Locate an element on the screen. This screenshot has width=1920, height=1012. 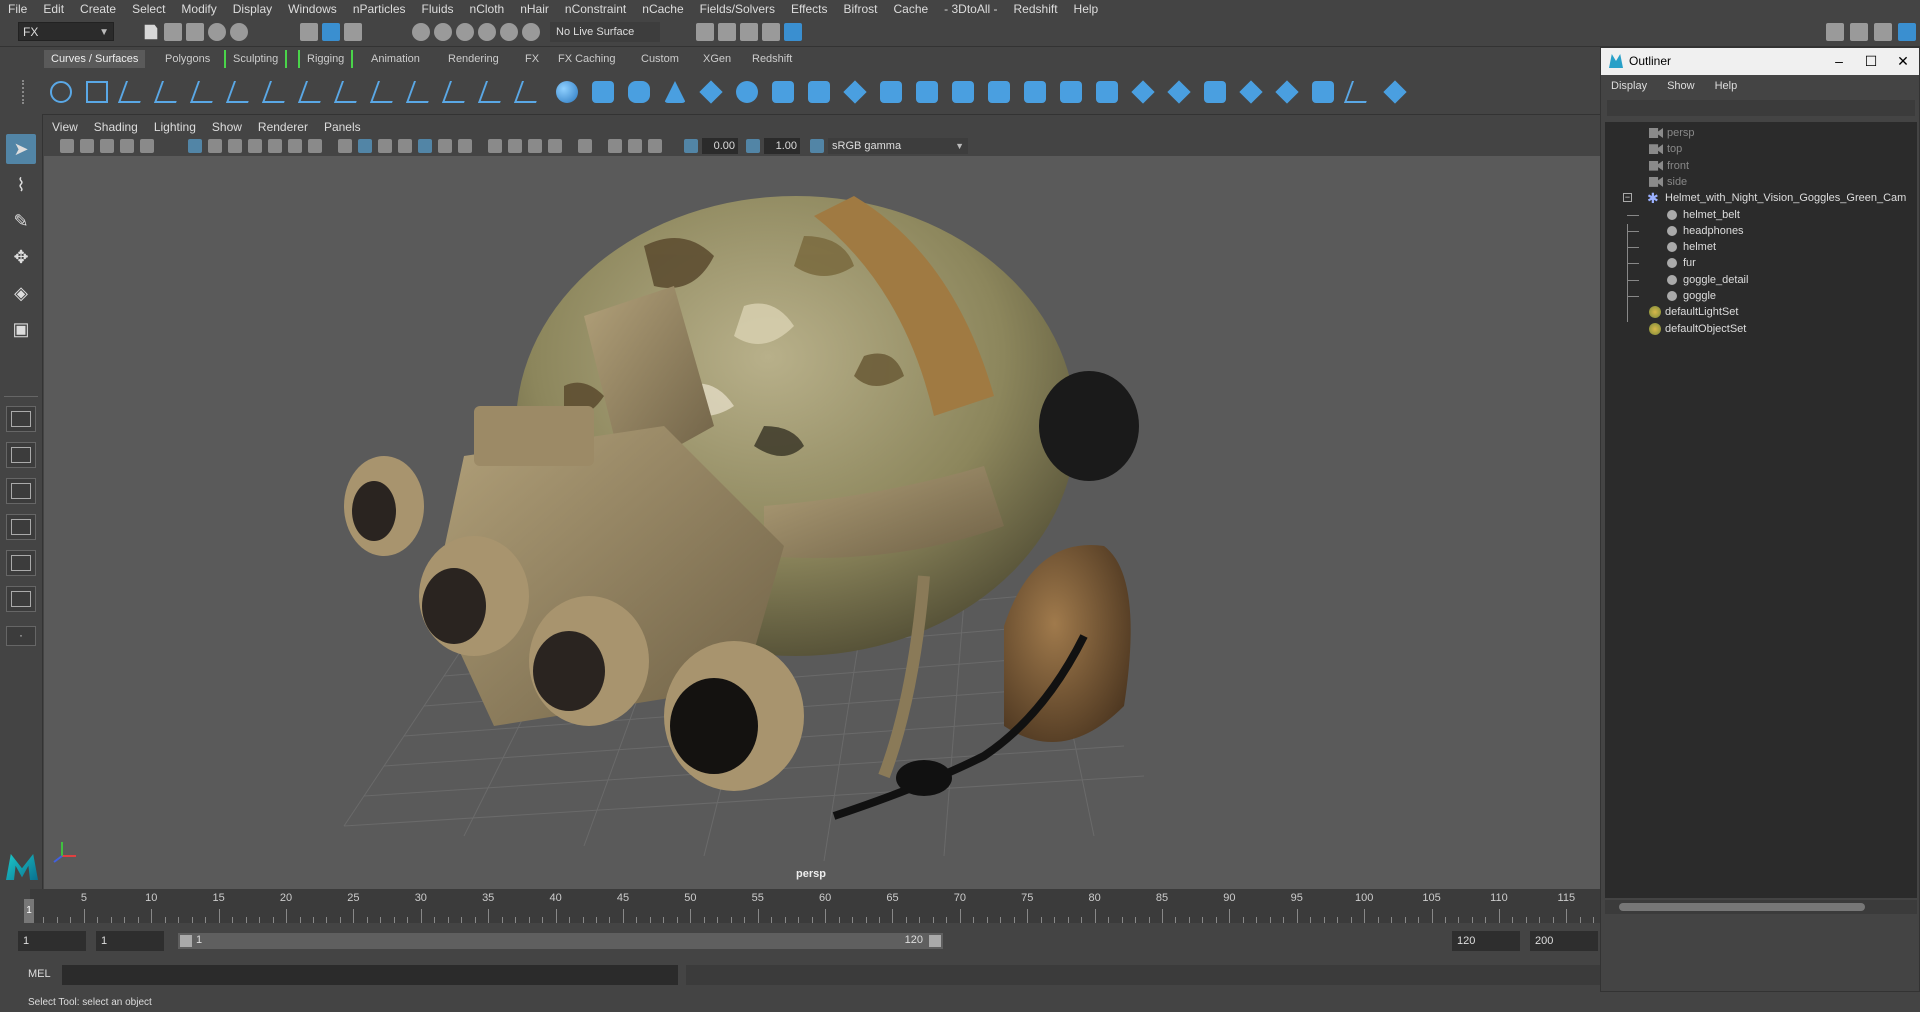
new-scene-icon is located at coordinates (151, 32).